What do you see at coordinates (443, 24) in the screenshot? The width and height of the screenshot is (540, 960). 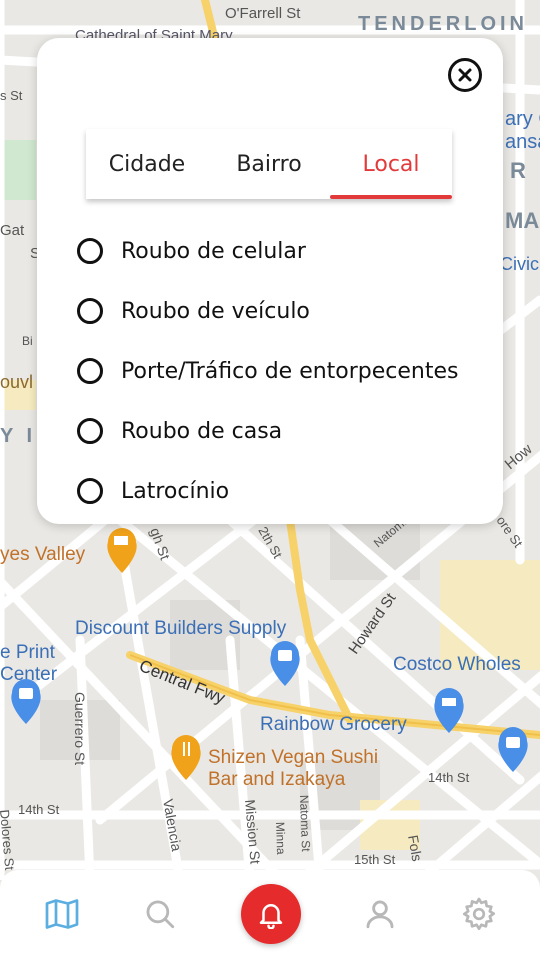 I see `map-label-tenderloin: TENDERLOIN` at bounding box center [443, 24].